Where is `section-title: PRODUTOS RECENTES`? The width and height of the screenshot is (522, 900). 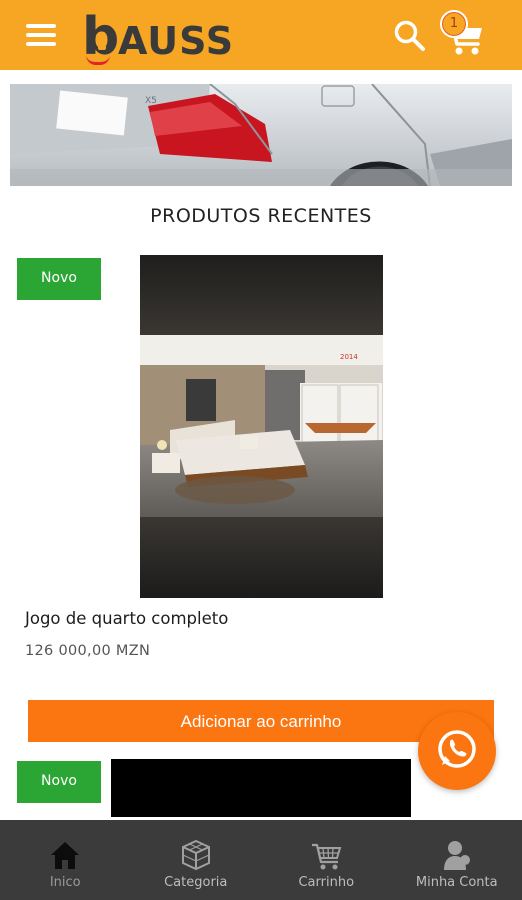 section-title: PRODUTOS RECENTES is located at coordinates (261, 216).